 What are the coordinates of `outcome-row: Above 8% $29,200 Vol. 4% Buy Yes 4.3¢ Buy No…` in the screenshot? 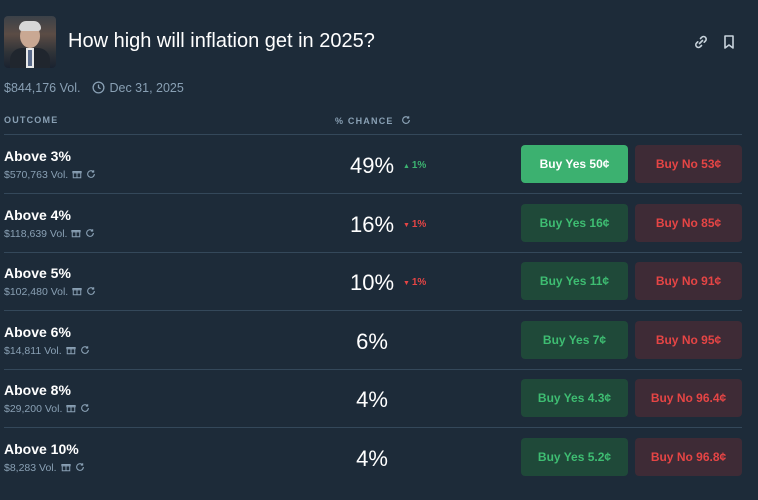 It's located at (373, 398).